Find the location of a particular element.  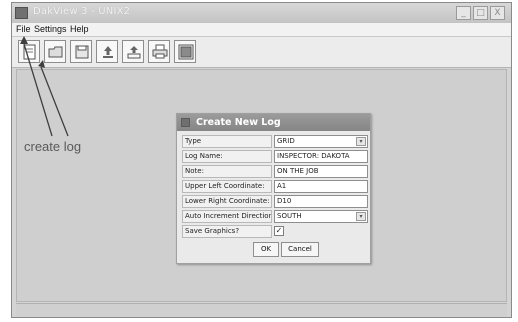

auto-increment-label: Auto Increment Direction: is located at coordinates (227, 216).